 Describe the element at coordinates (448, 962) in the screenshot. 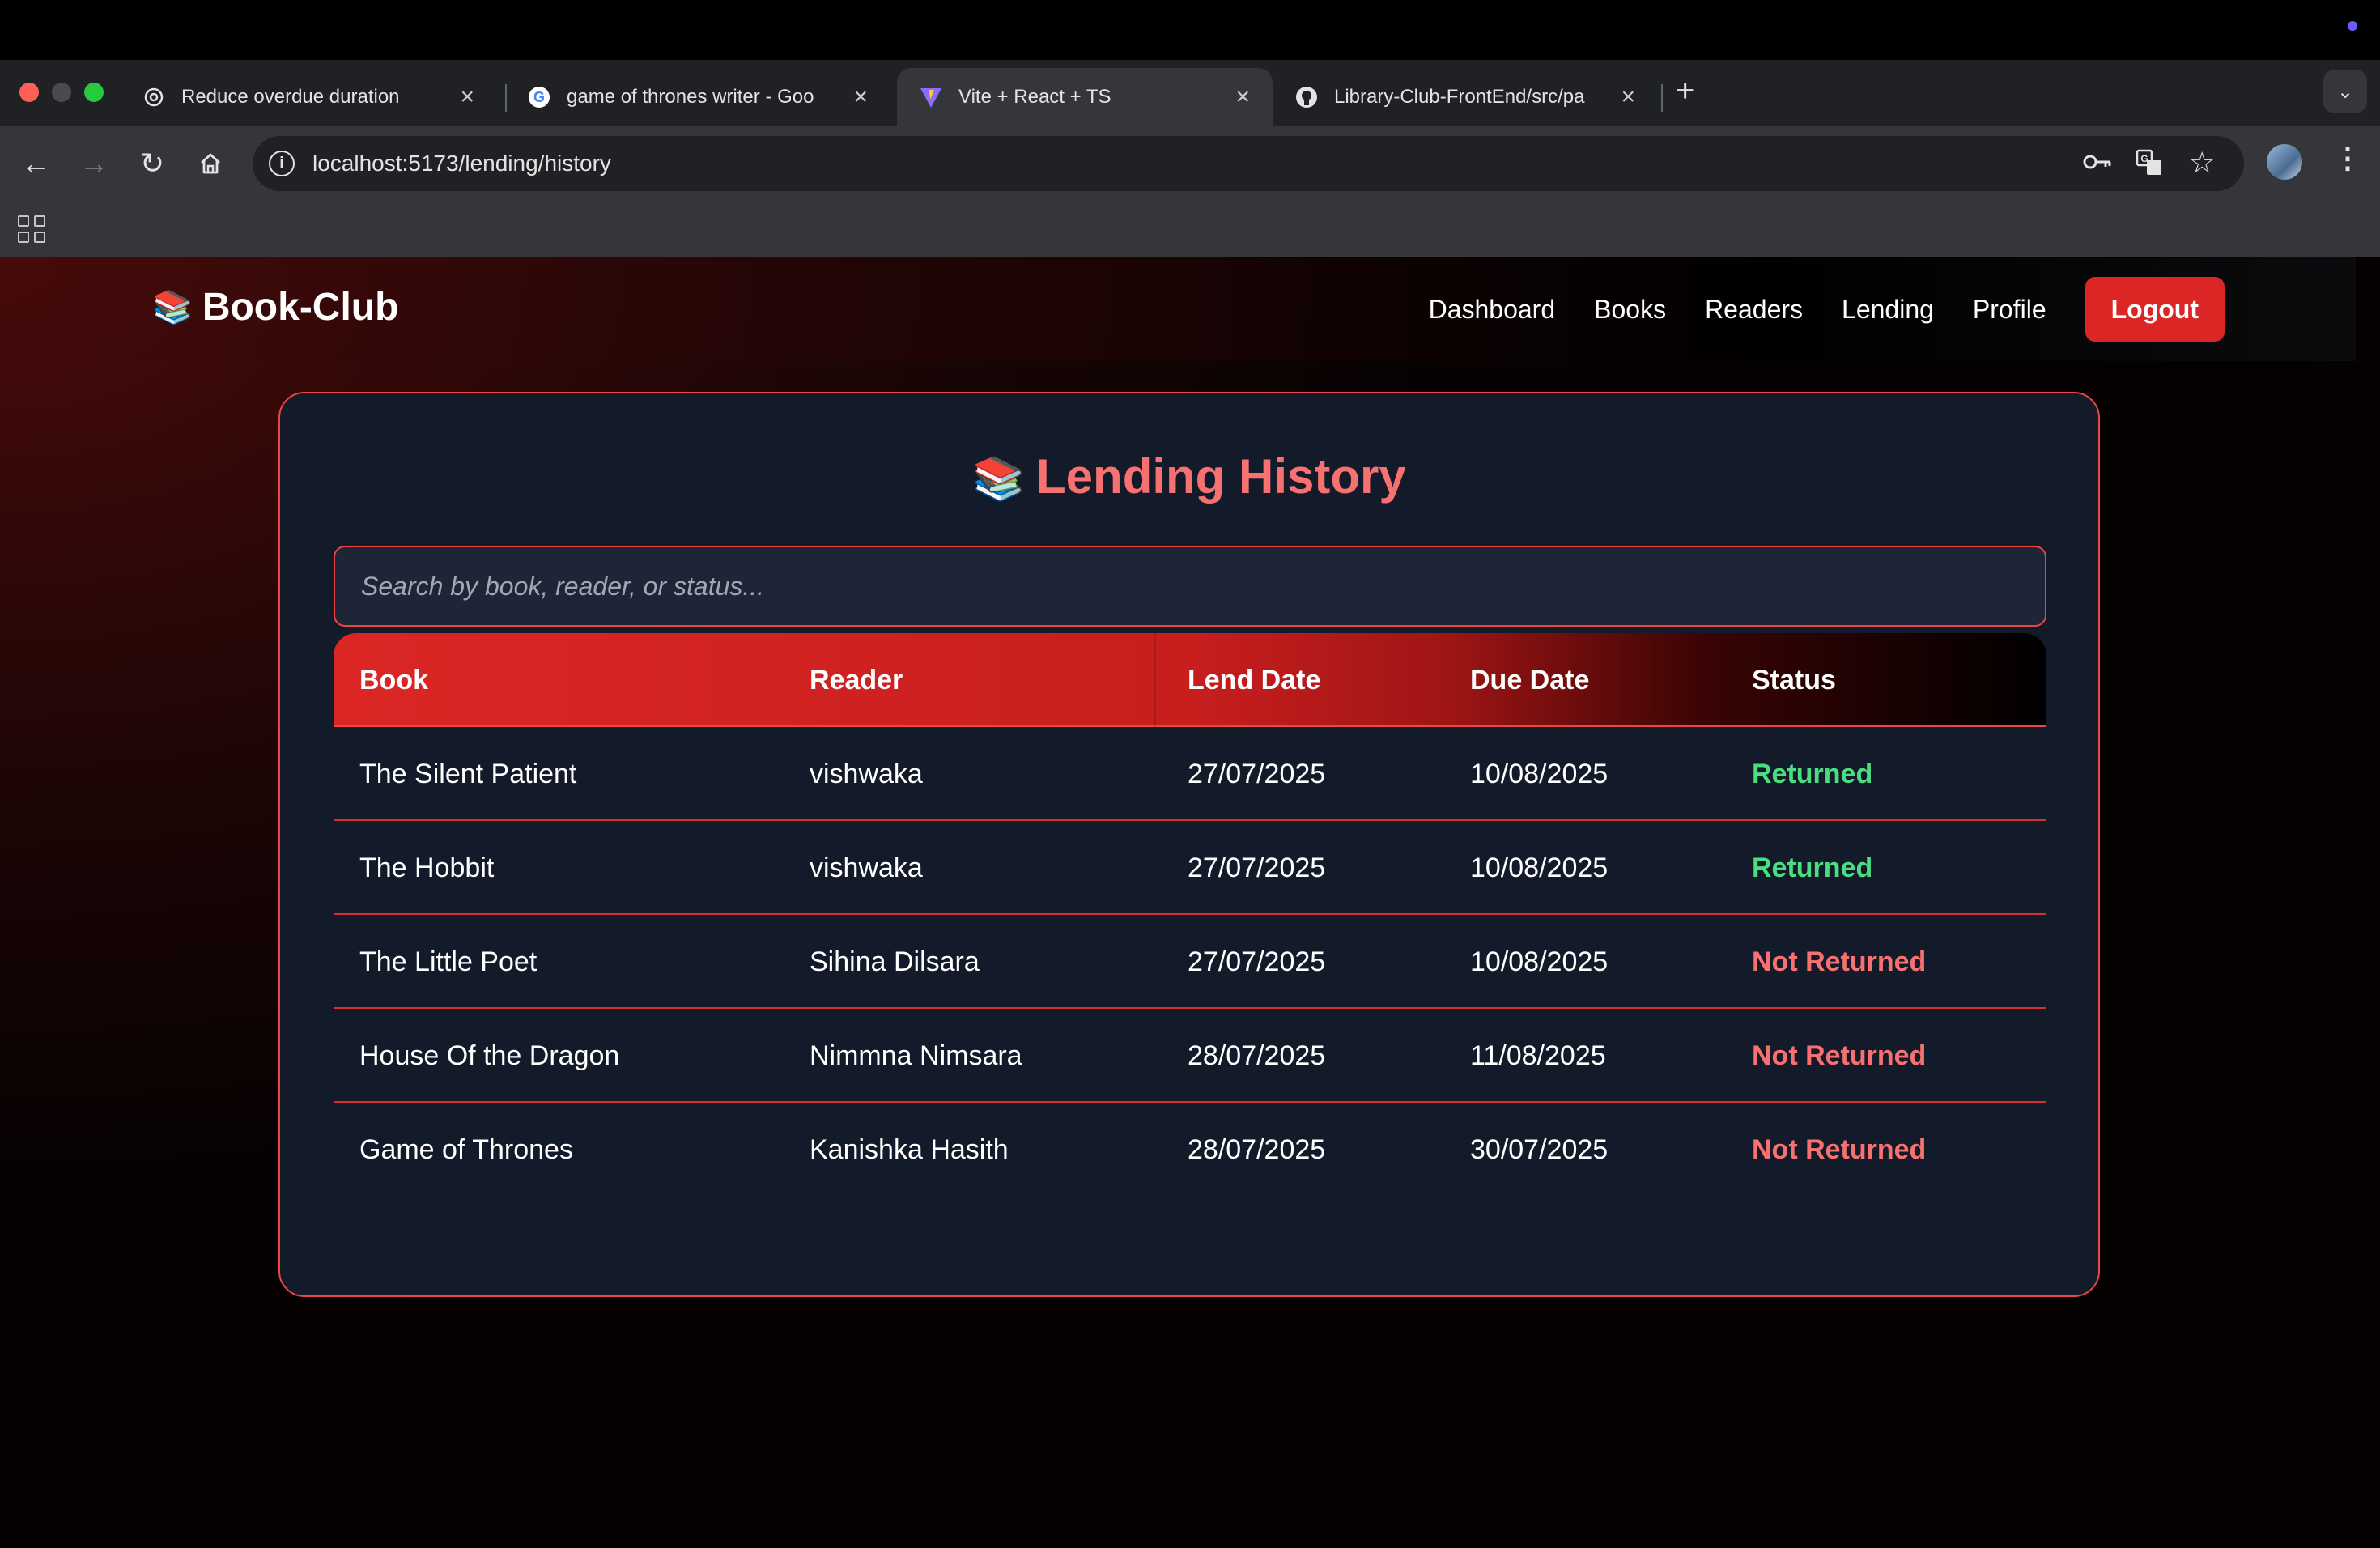

I see `cell-book: The Little Poet` at that location.